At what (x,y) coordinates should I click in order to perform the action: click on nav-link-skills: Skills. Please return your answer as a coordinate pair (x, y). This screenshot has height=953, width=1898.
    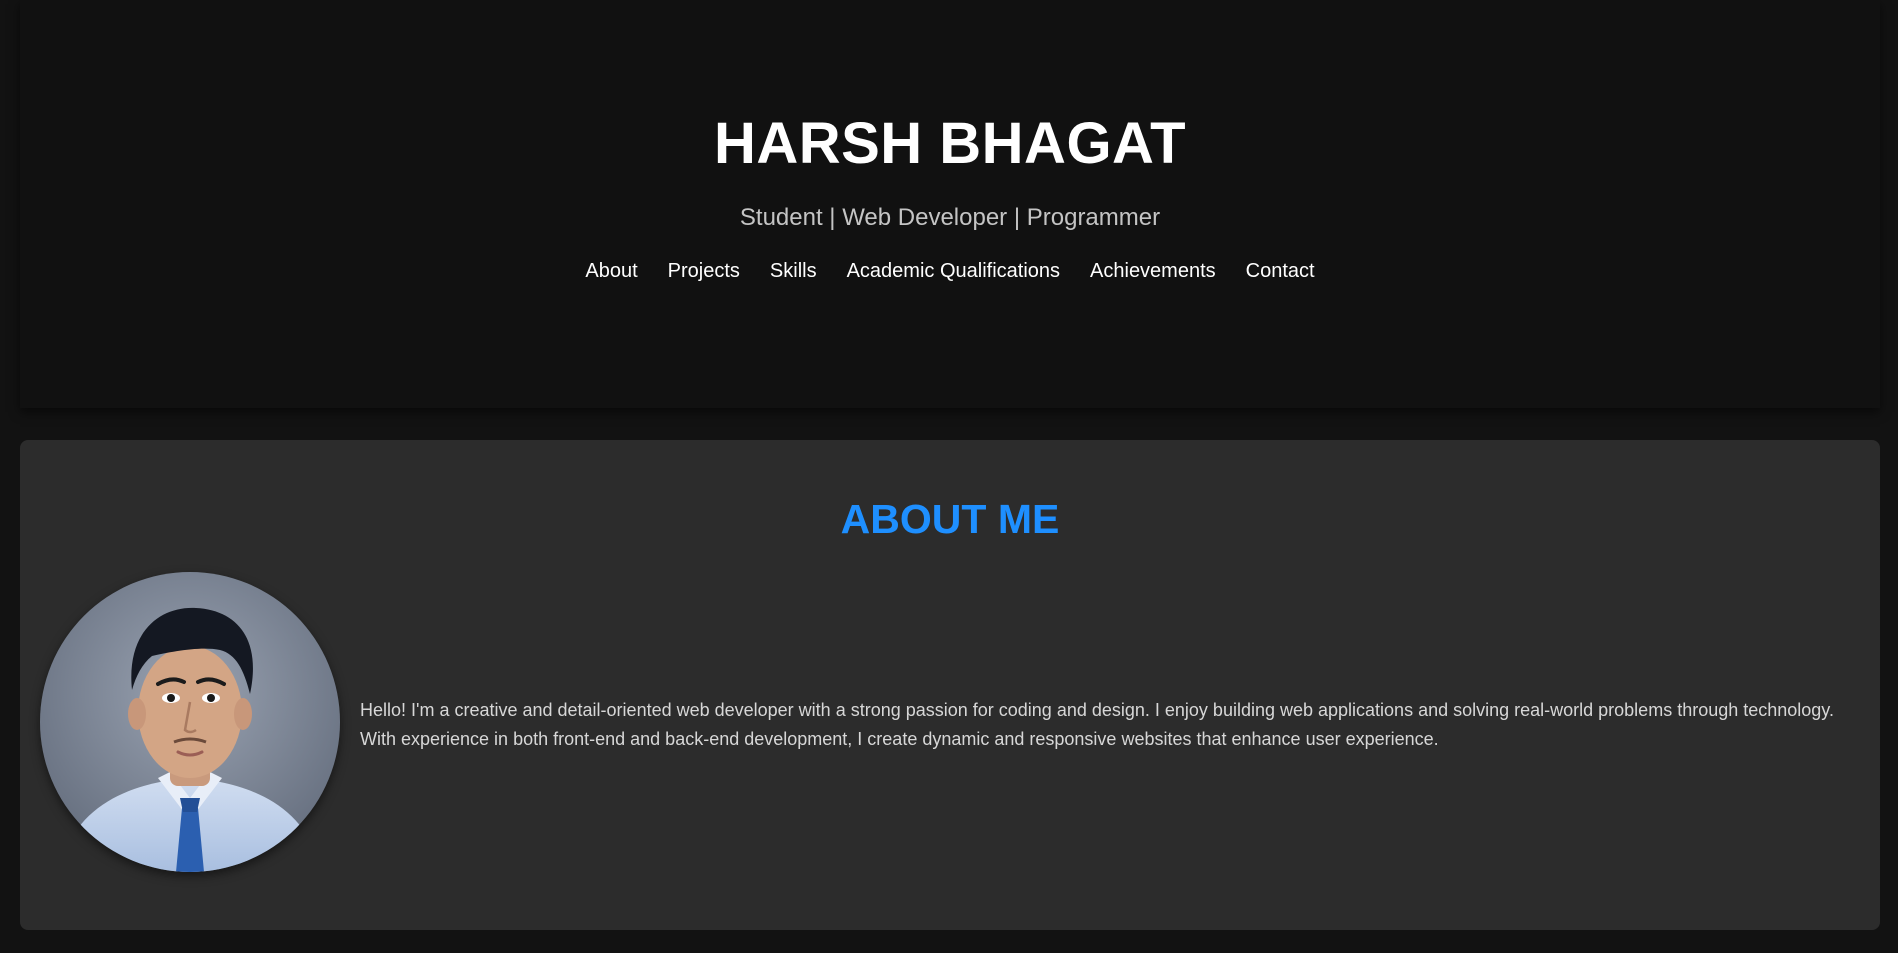
    Looking at the image, I should click on (793, 271).